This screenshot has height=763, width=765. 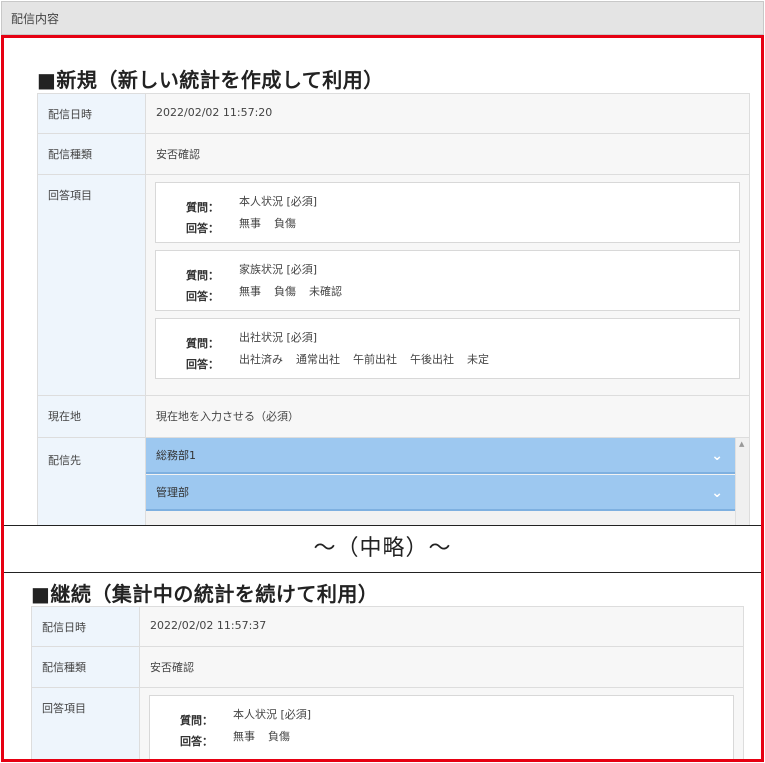 What do you see at coordinates (447, 416) in the screenshot?
I see `value-location: 現在地を入力させる（必須）` at bounding box center [447, 416].